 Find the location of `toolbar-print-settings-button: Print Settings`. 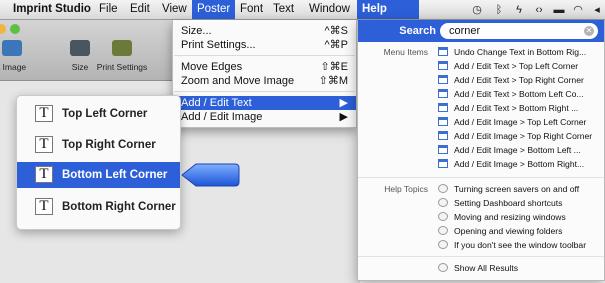

toolbar-print-settings-button: Print Settings is located at coordinates (122, 54).